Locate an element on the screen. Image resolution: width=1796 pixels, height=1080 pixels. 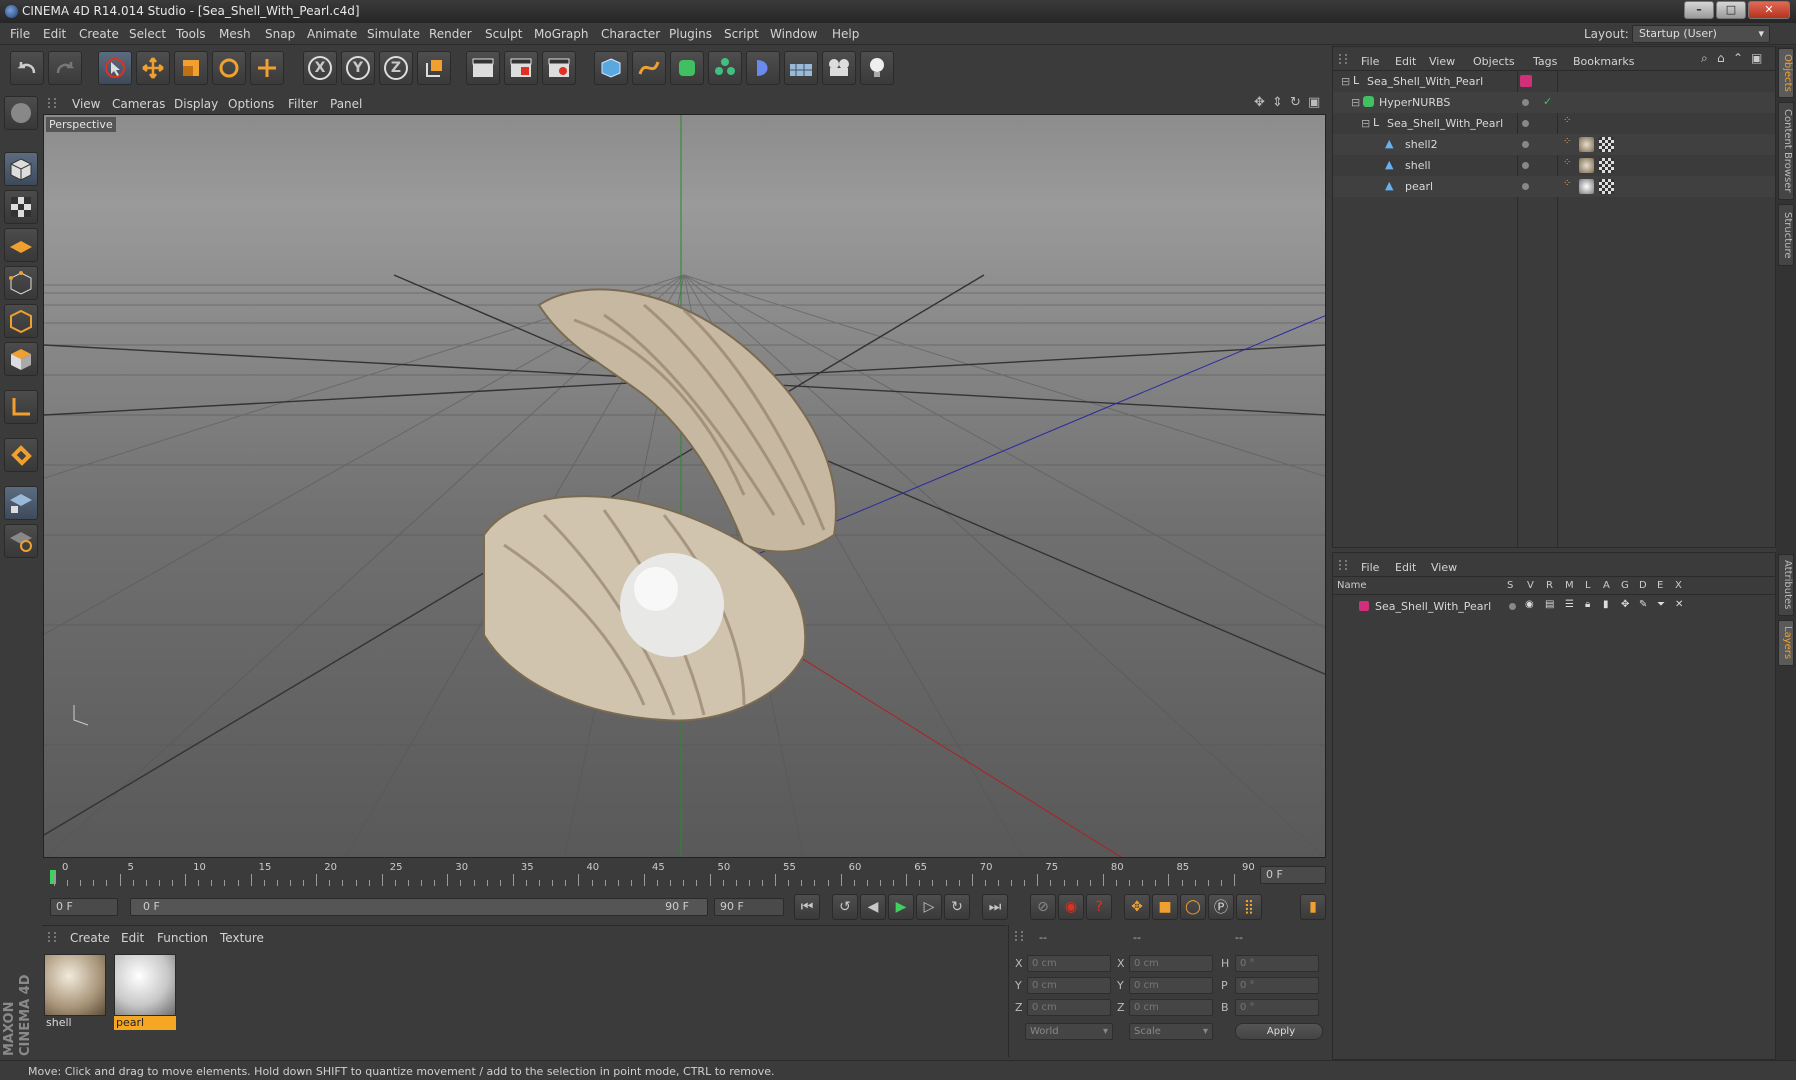
render-picture-viewer-button is located at coordinates (521, 68).